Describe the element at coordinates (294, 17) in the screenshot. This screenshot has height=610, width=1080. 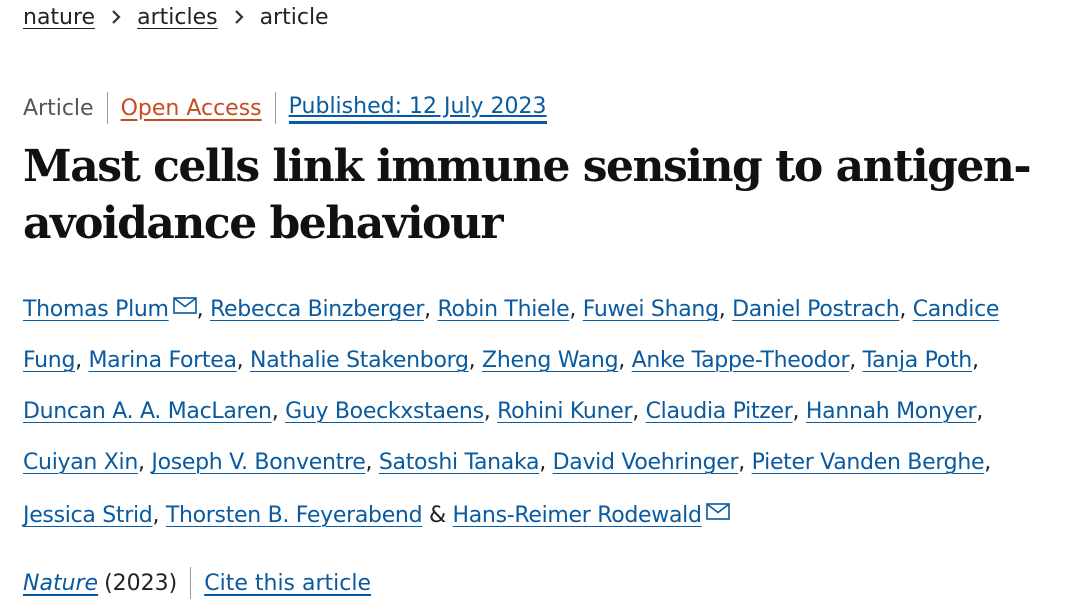
I see `breadcrumb-current: article` at that location.